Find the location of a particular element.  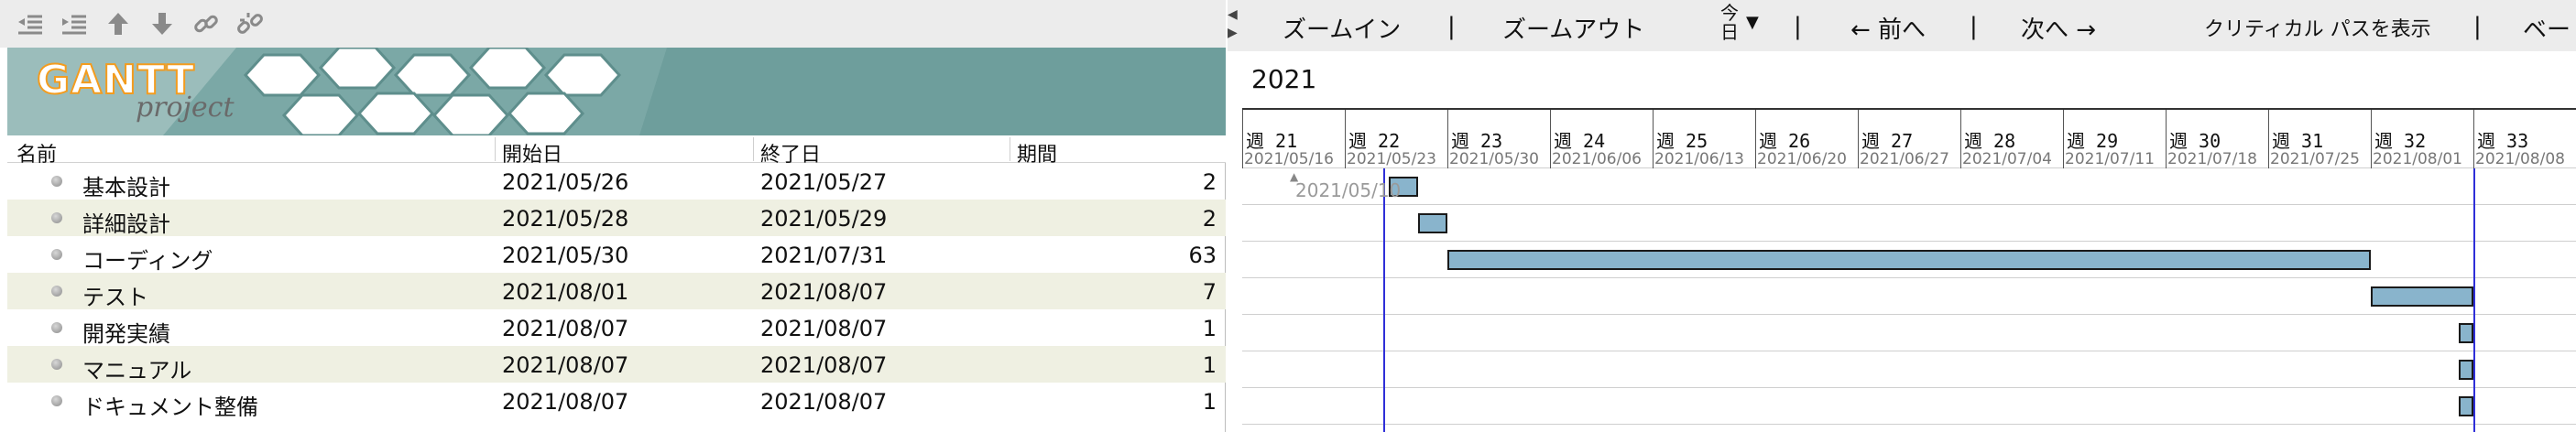

current-date-line is located at coordinates (1384, 300).